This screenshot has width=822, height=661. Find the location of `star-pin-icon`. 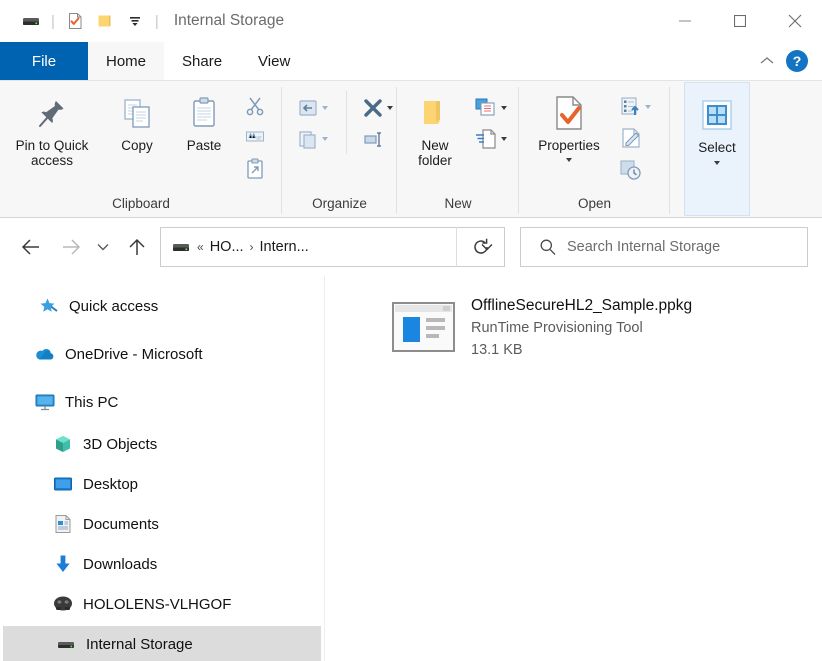

star-pin-icon is located at coordinates (49, 306).